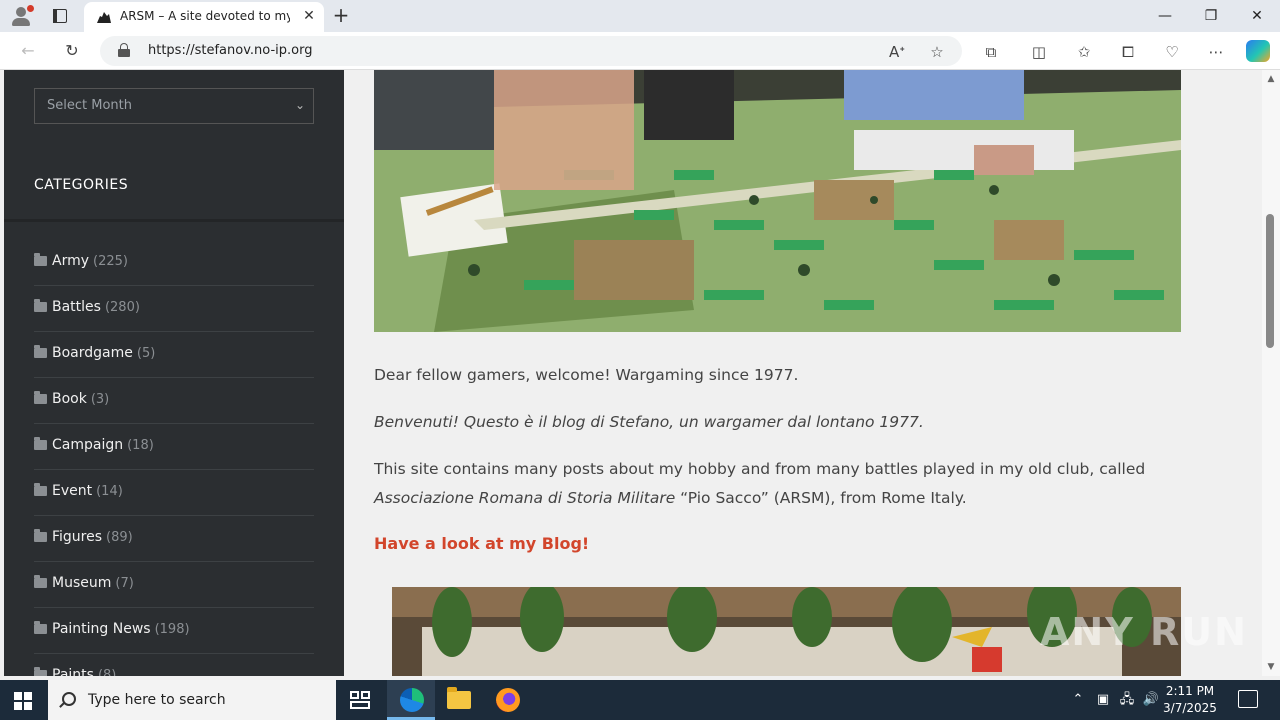  Describe the element at coordinates (77, 537) in the screenshot. I see `category-name: Figures` at that location.